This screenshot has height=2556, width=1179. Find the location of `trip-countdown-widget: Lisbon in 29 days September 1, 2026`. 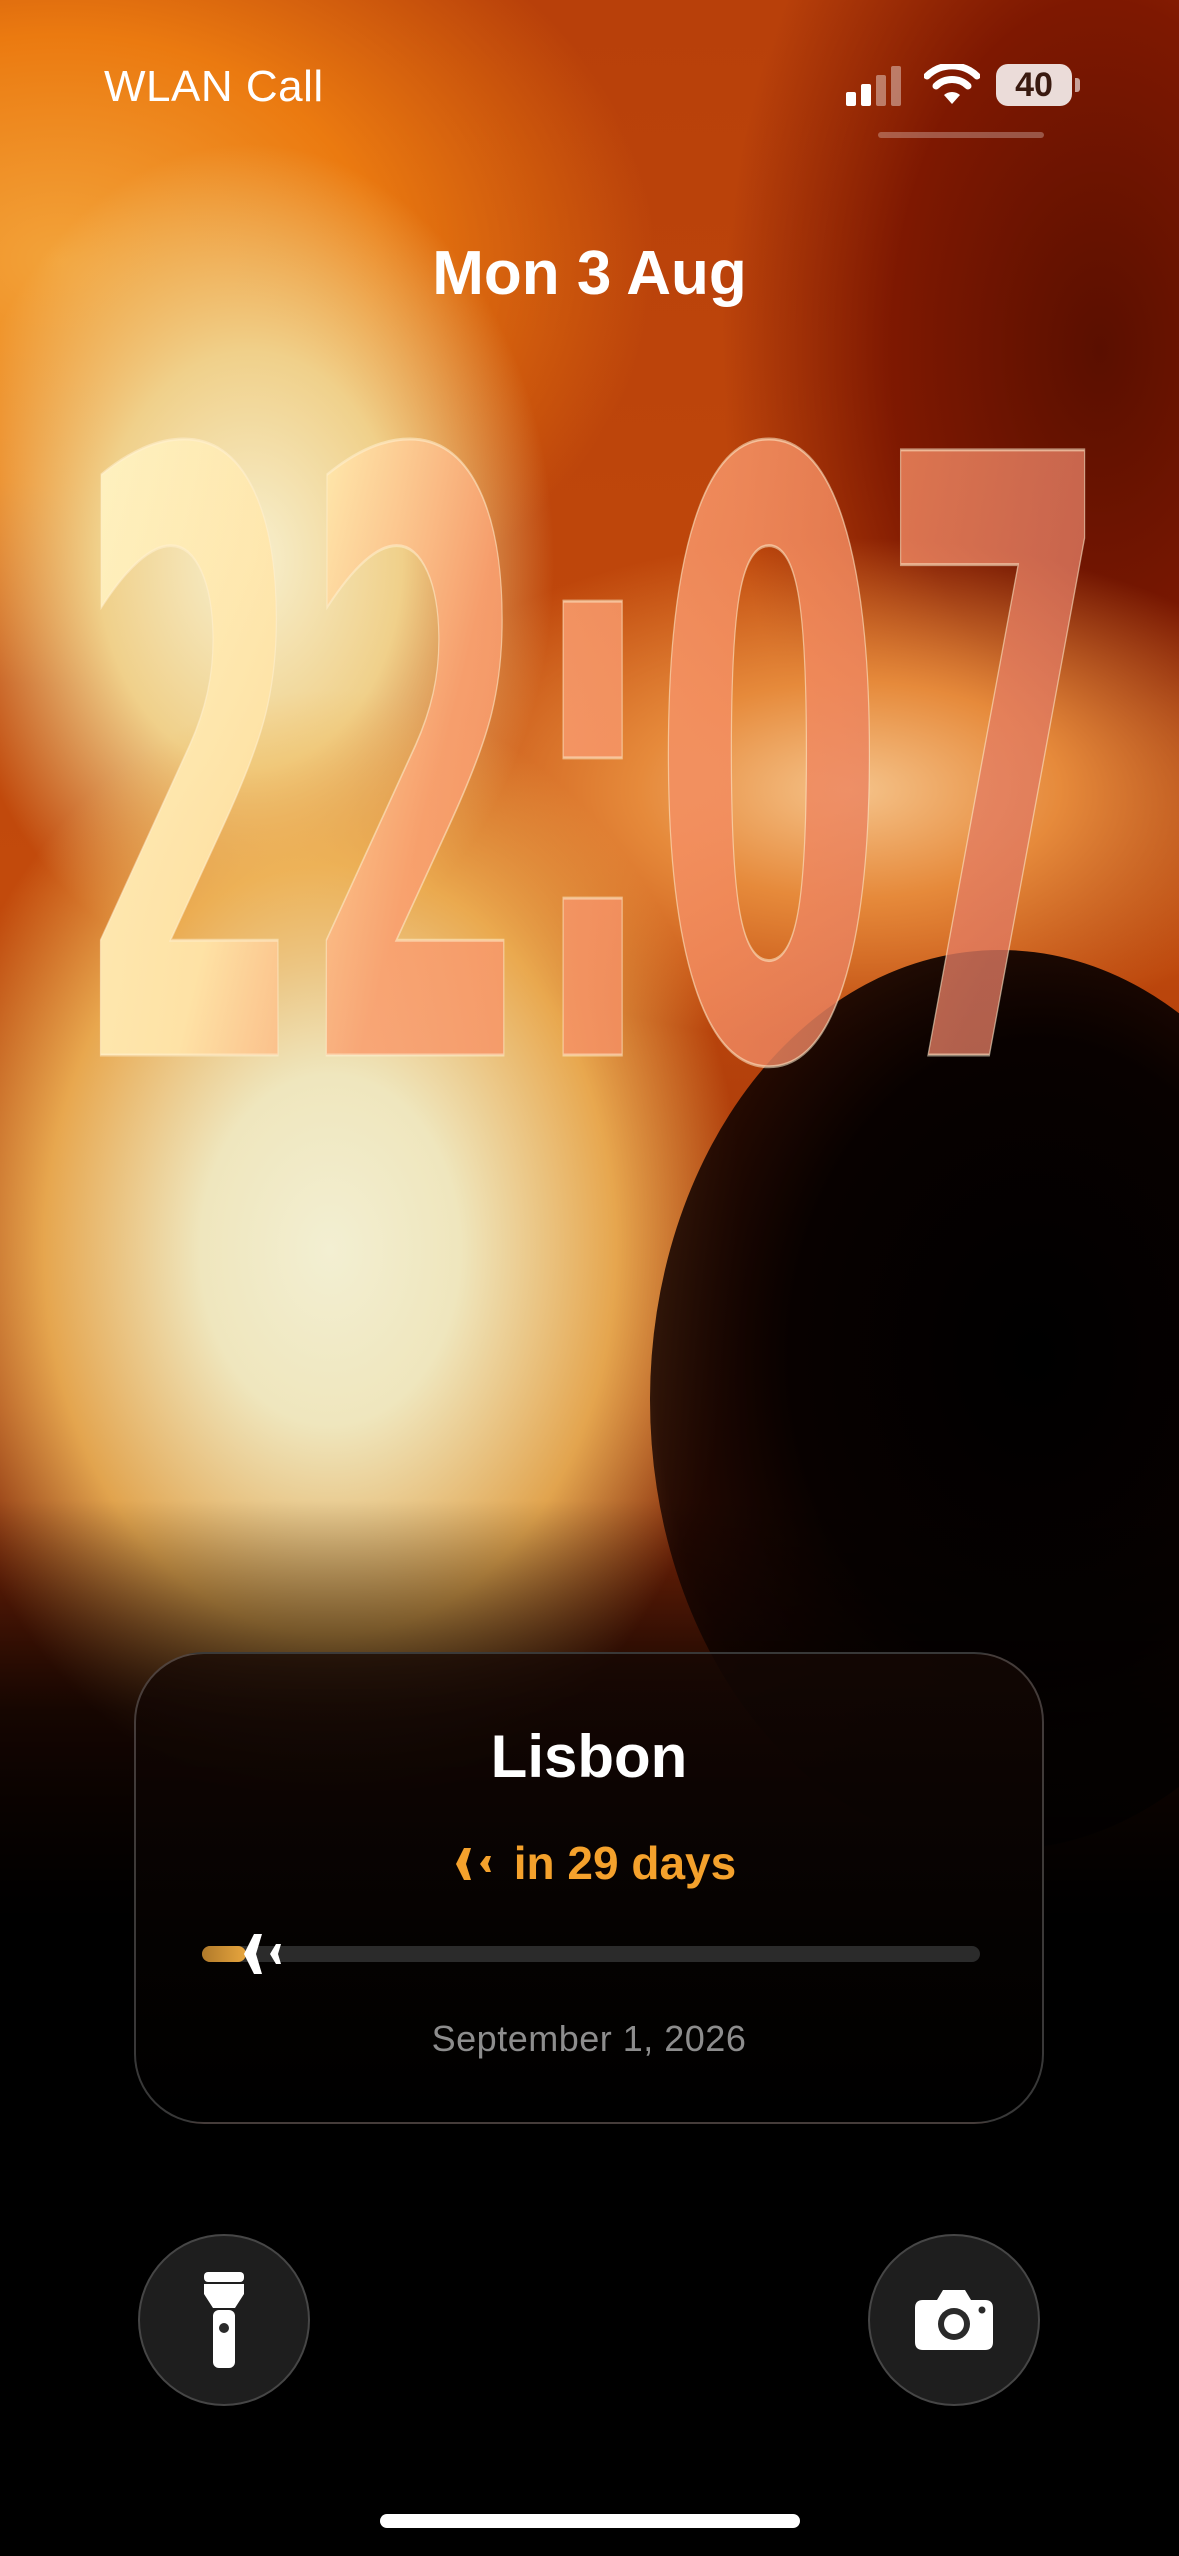

trip-countdown-widget: Lisbon in 29 days September 1, 2026 is located at coordinates (589, 1888).